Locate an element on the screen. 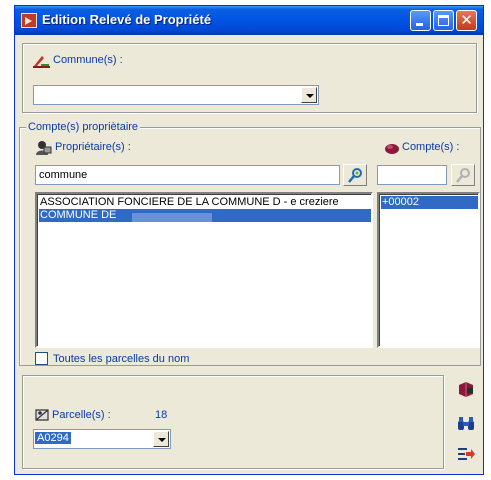 Image resolution: width=491 pixels, height=480 pixels. find-button is located at coordinates (466, 423).